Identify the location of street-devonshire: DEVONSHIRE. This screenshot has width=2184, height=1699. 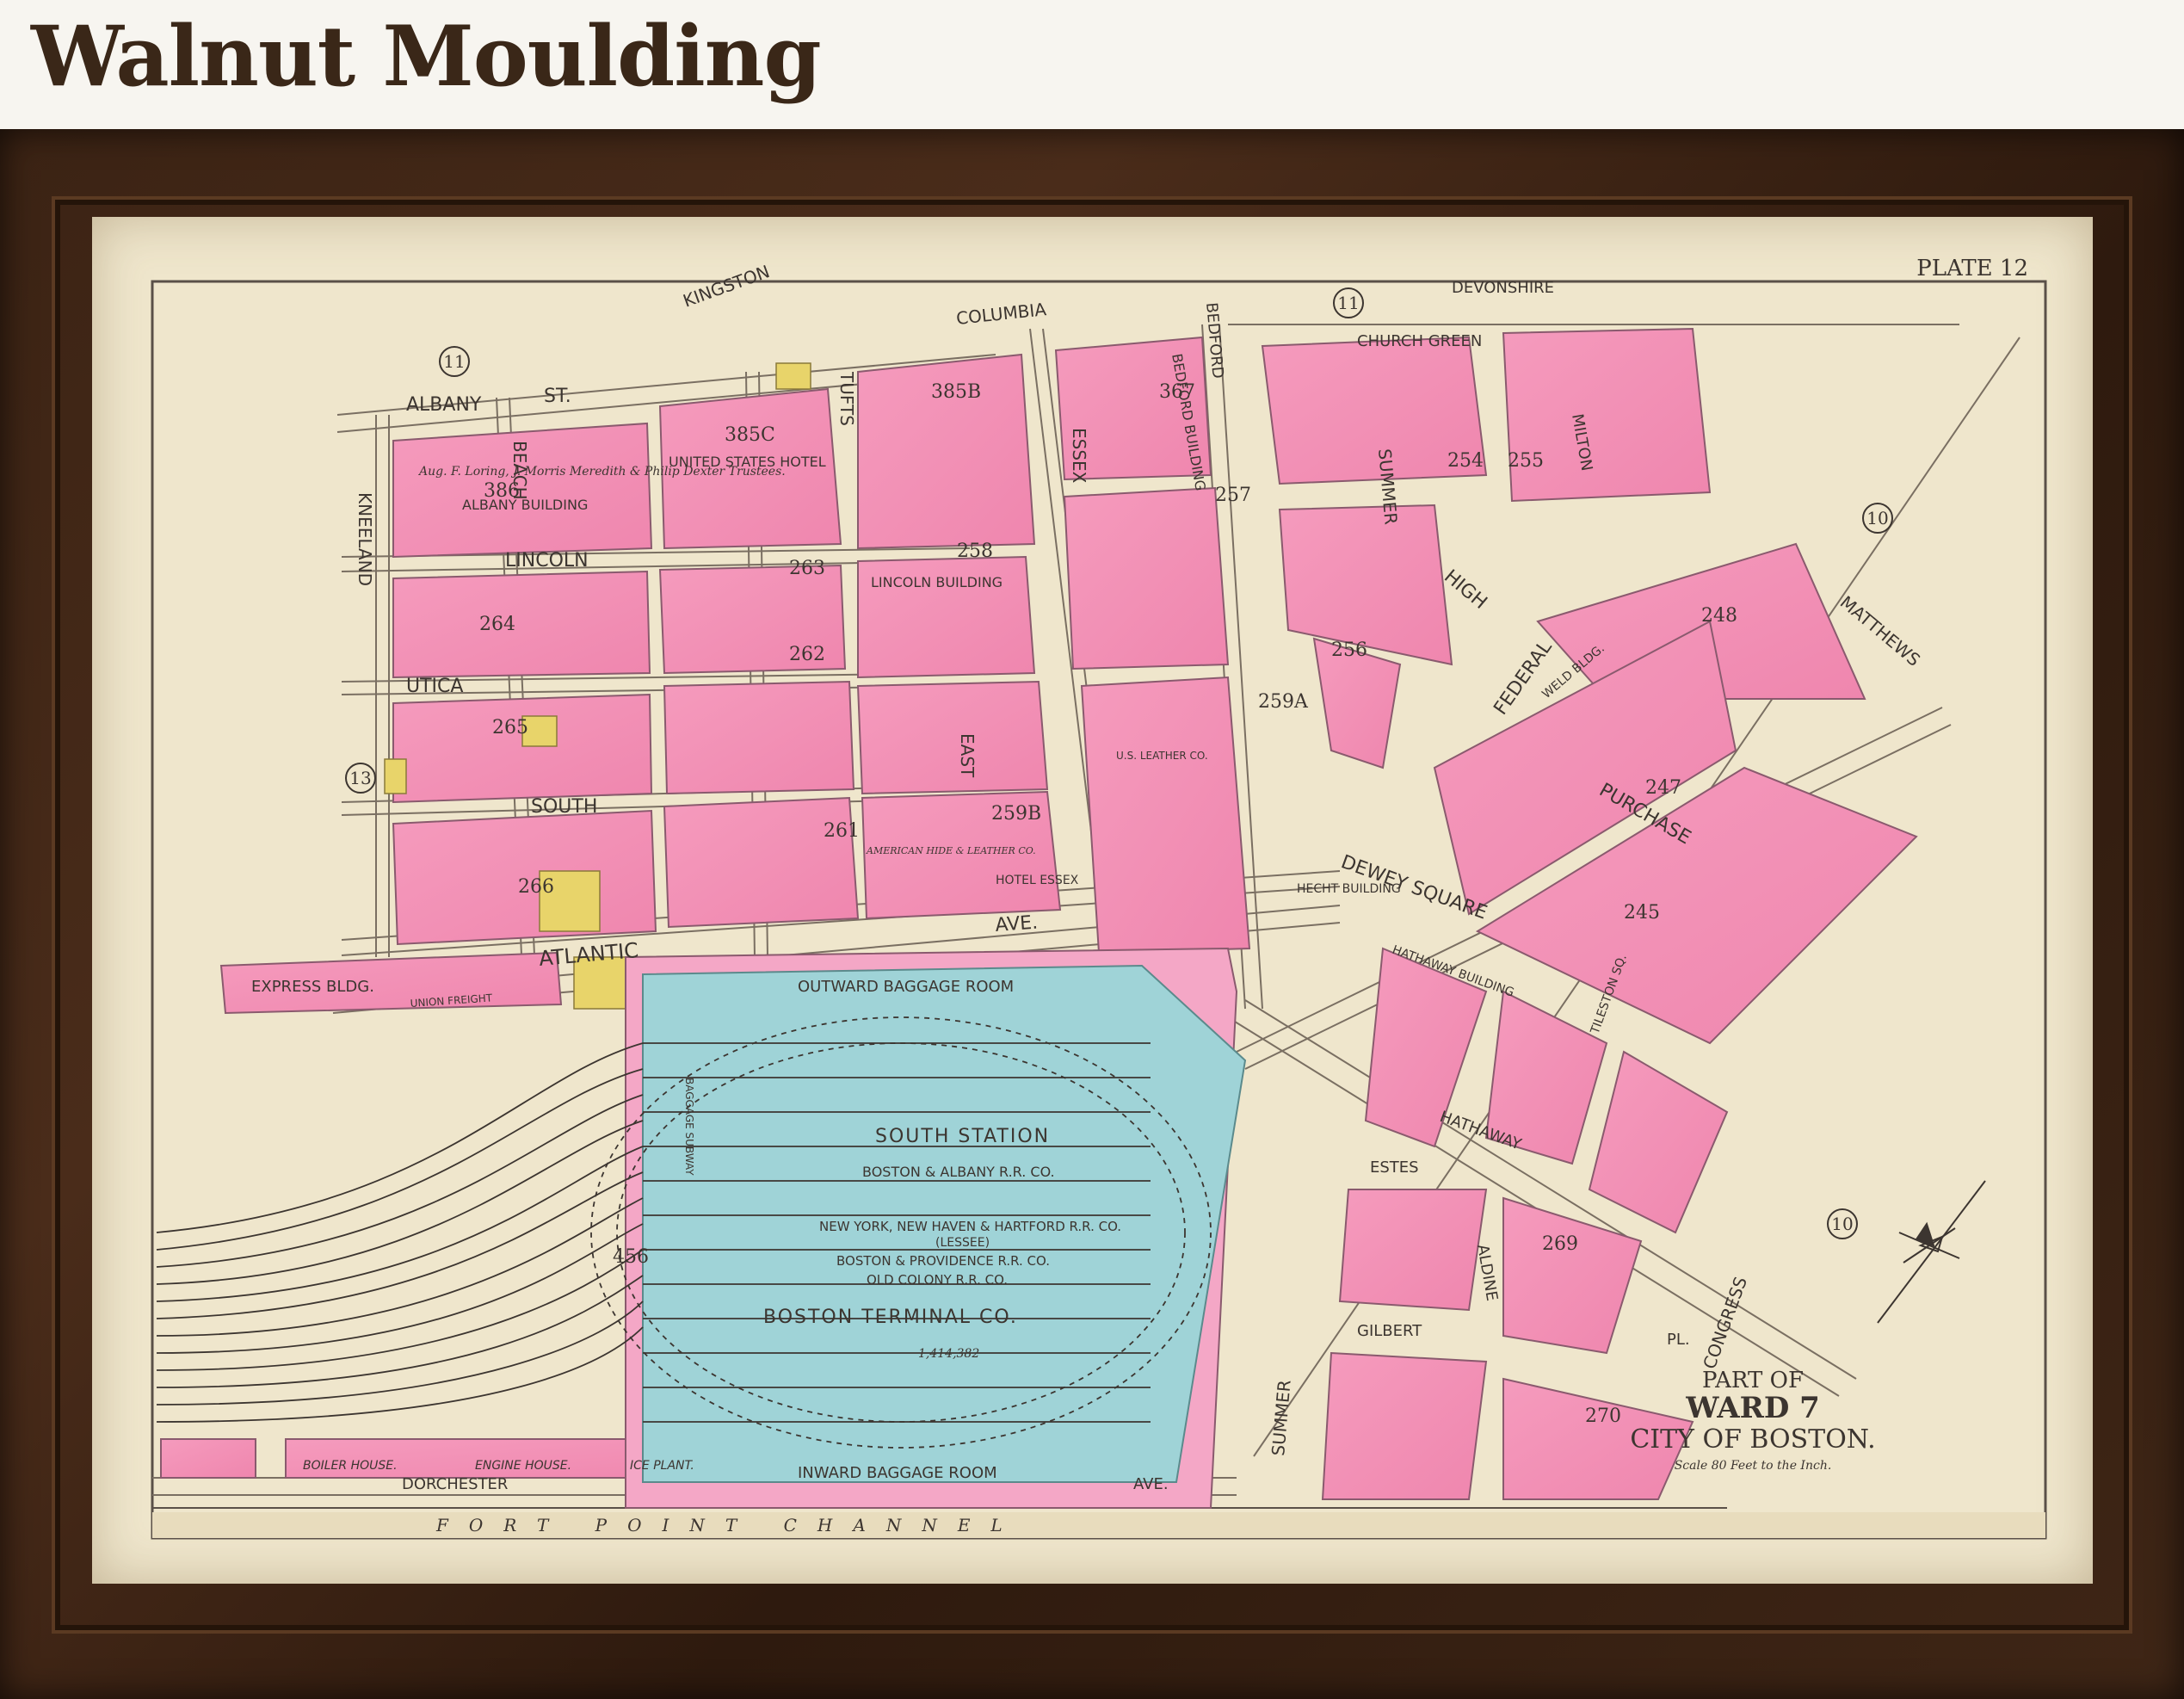
(1503, 288).